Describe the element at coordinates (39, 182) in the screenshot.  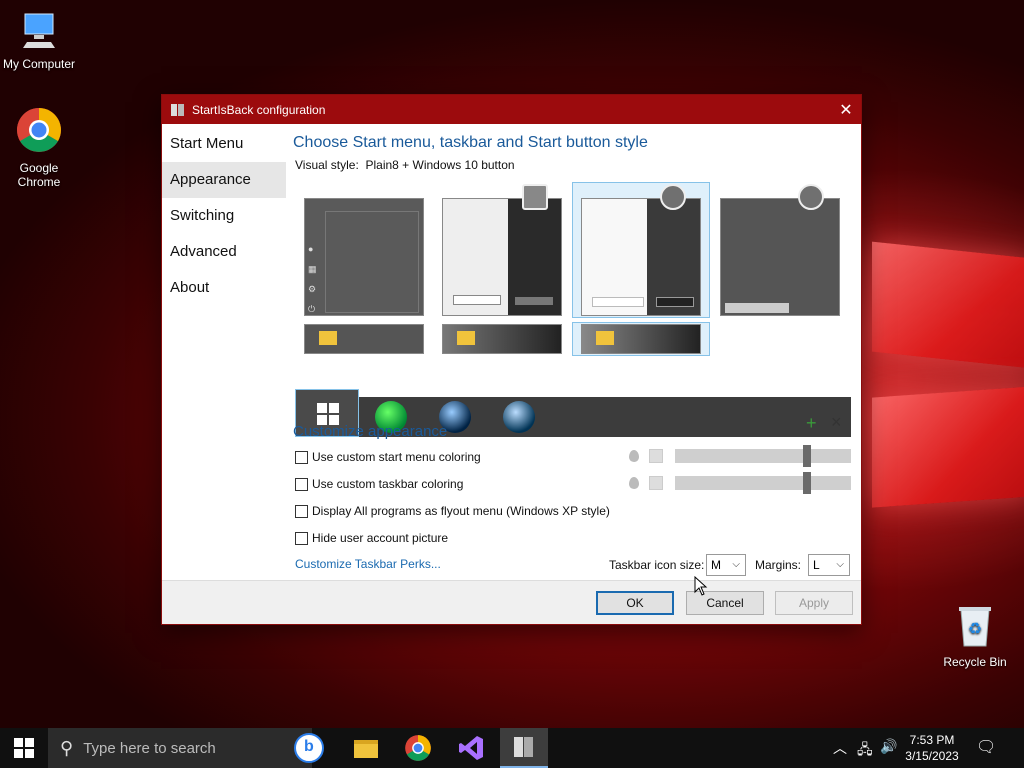
I see `desktop-icon-label-line2: Chrome` at that location.